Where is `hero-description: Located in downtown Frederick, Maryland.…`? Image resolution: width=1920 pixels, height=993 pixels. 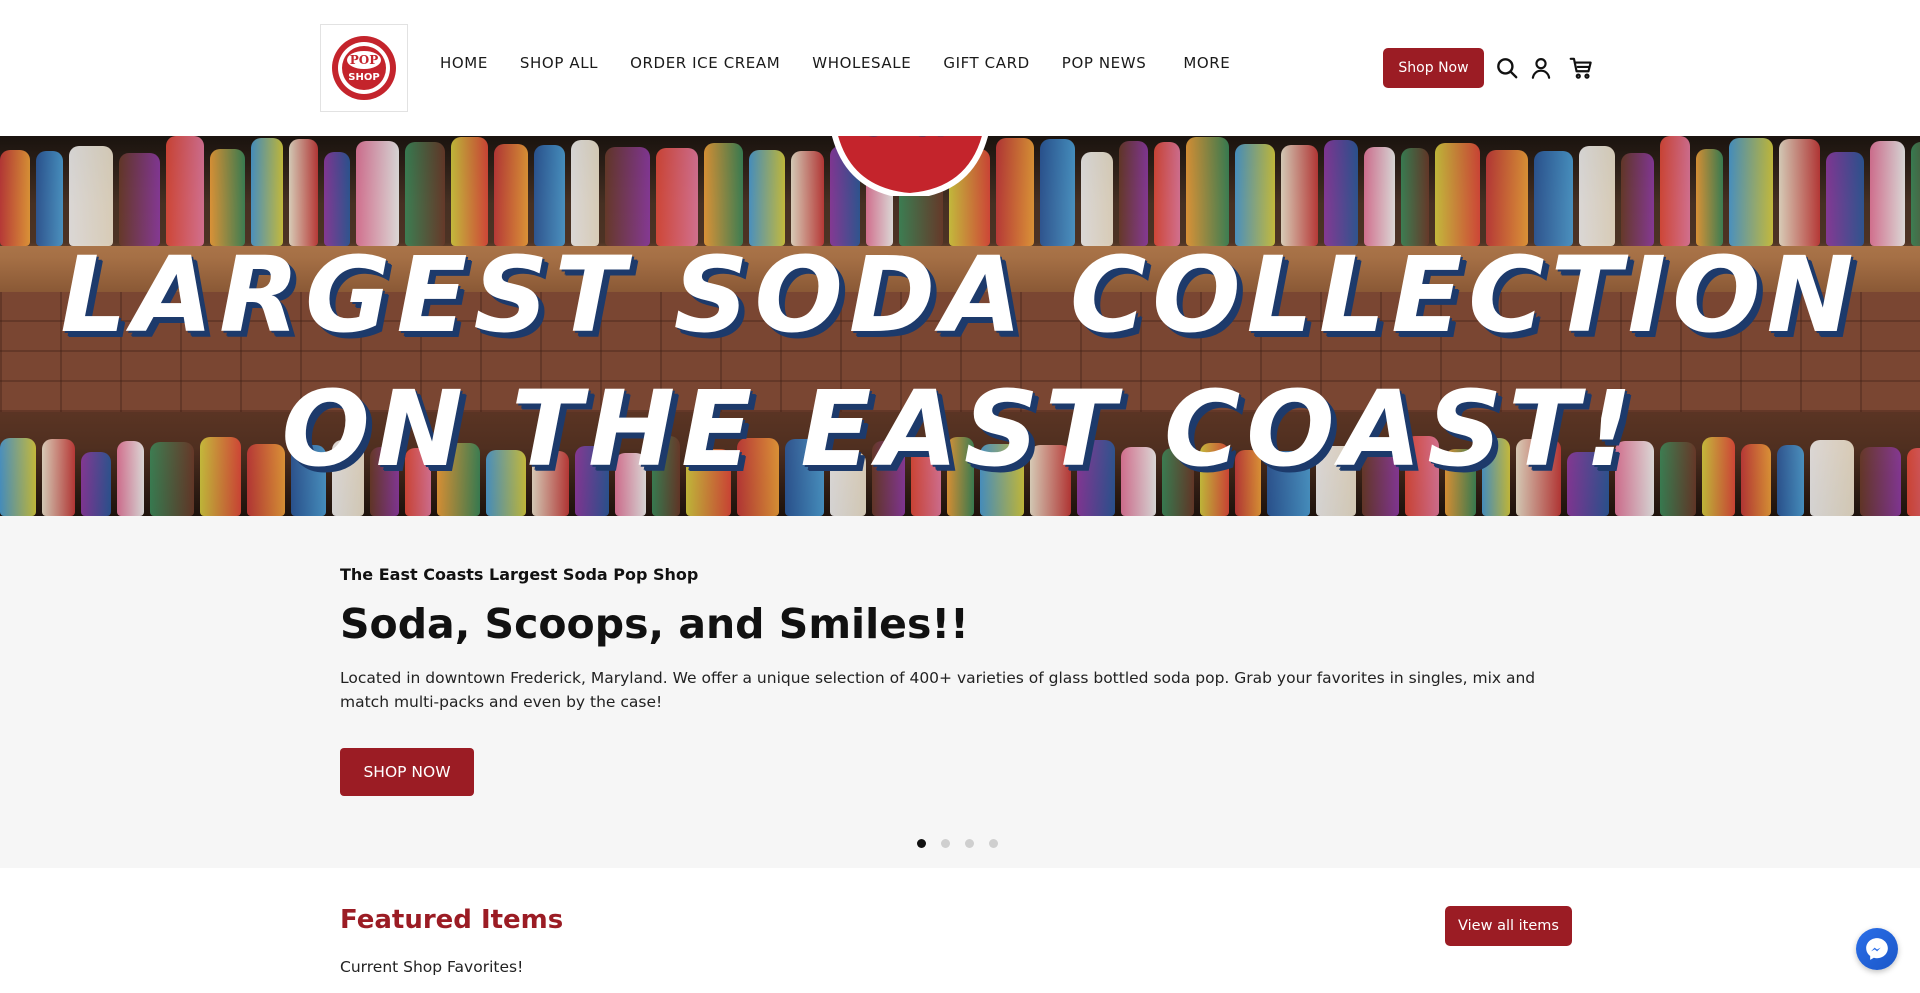 hero-description: Located in downtown Frederick, Maryland.… is located at coordinates (938, 690).